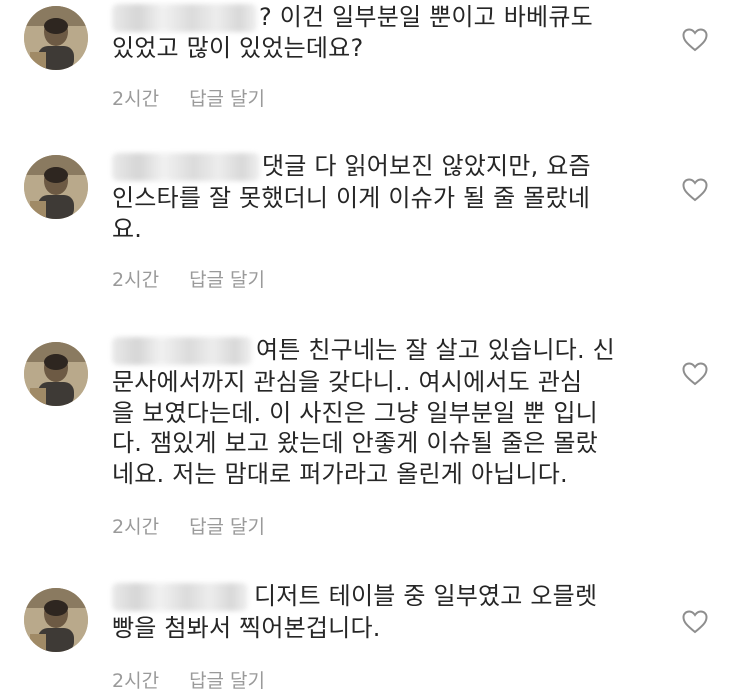 The height and width of the screenshot is (700, 750). What do you see at coordinates (347, 382) in the screenshot?
I see `comment-line: 문사에서까지 관심을 갖다니.. 여시에서도 관심` at bounding box center [347, 382].